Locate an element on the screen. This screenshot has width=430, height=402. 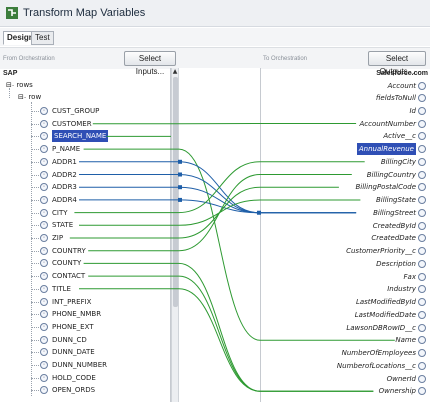
target-field-row: NumberofLocations__c is located at coordinates (345, 366).